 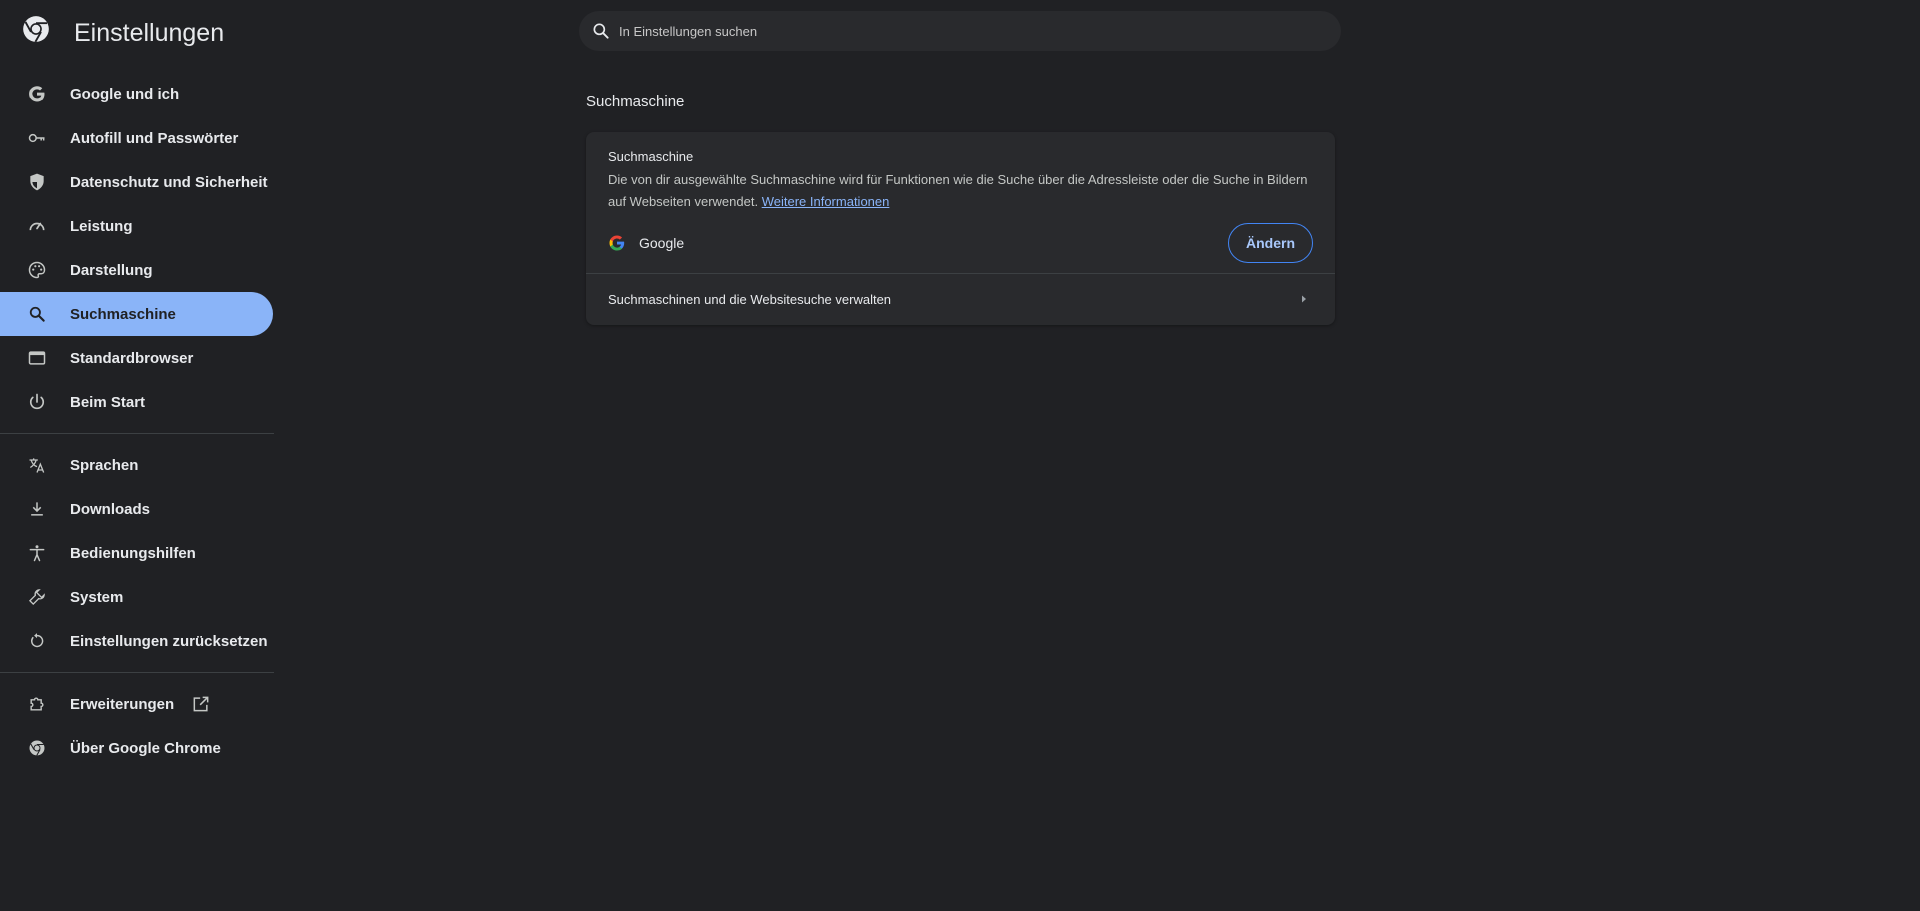 What do you see at coordinates (108, 402) in the screenshot?
I see `sidebar-item-label: Beim Start` at bounding box center [108, 402].